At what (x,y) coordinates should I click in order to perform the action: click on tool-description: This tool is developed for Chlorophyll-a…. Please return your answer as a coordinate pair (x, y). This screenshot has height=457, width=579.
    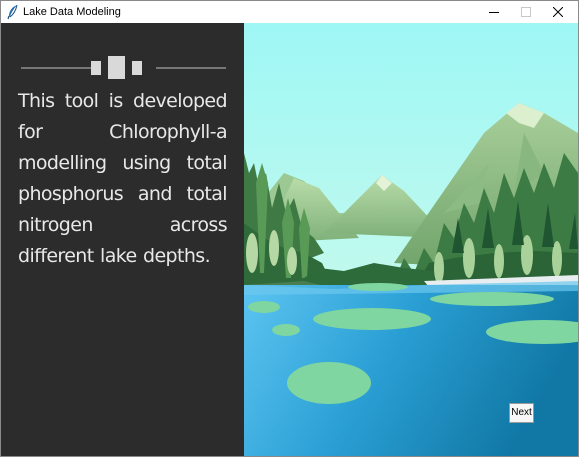
    Looking at the image, I should click on (123, 178).